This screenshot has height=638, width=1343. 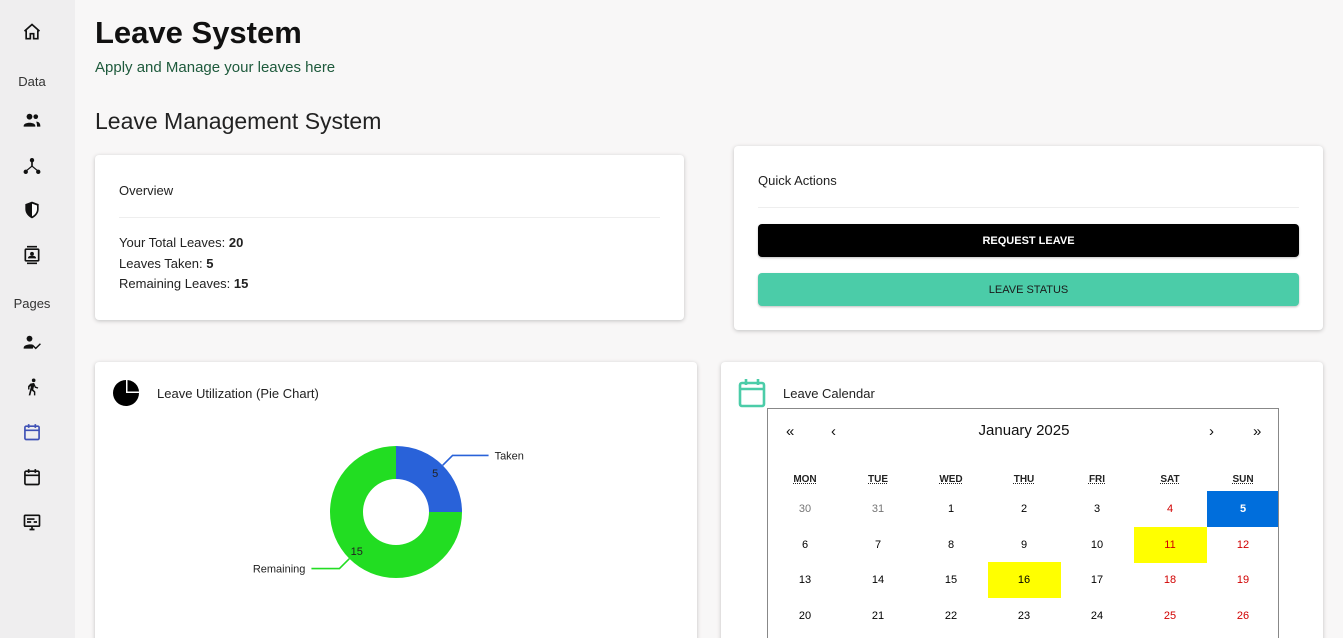 What do you see at coordinates (388, 512) in the screenshot?
I see `pie-chart: 5 Taken 15 Remaining` at bounding box center [388, 512].